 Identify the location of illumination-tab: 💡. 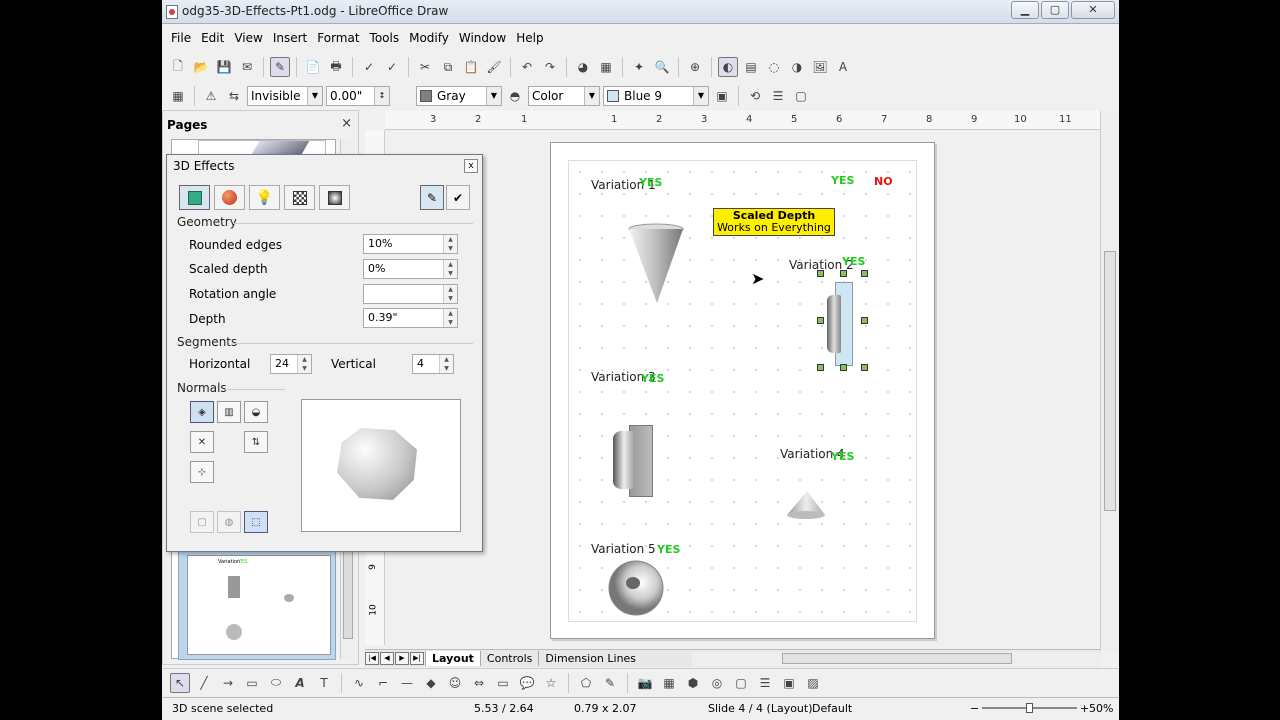
(264, 197).